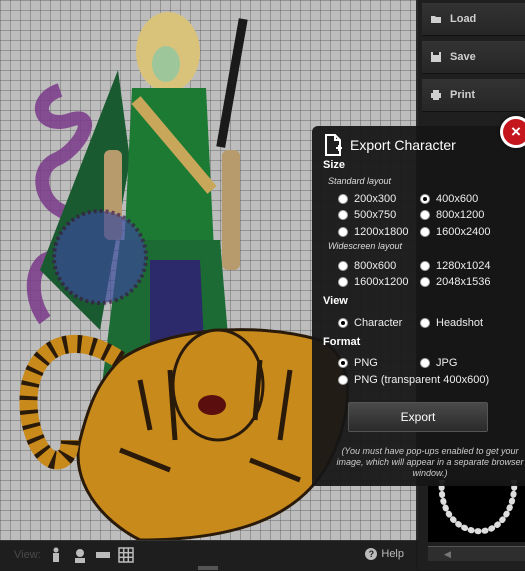 Image resolution: width=525 pixels, height=571 pixels. I want to click on grid-toggle-icon, so click(126, 555).